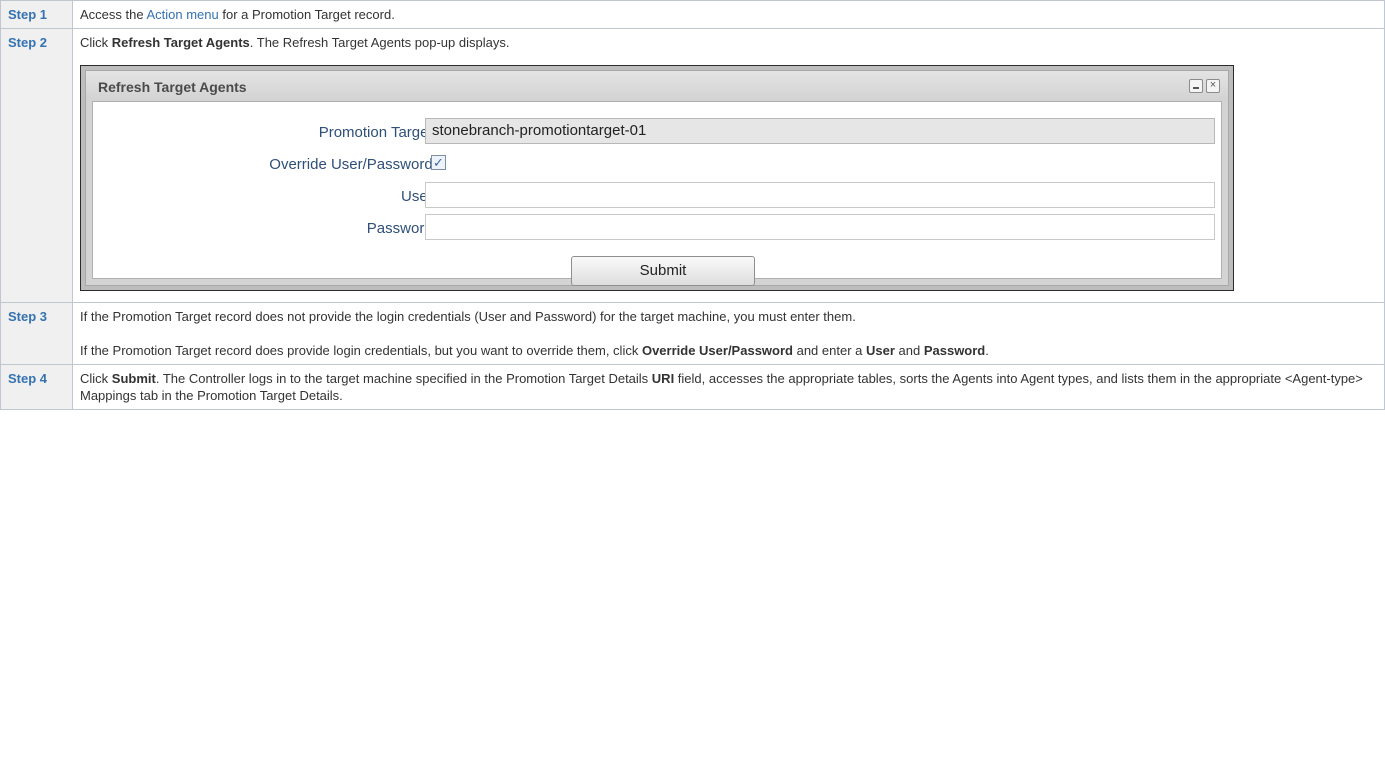  Describe the element at coordinates (36, 387) in the screenshot. I see `step-label: Step 4` at that location.